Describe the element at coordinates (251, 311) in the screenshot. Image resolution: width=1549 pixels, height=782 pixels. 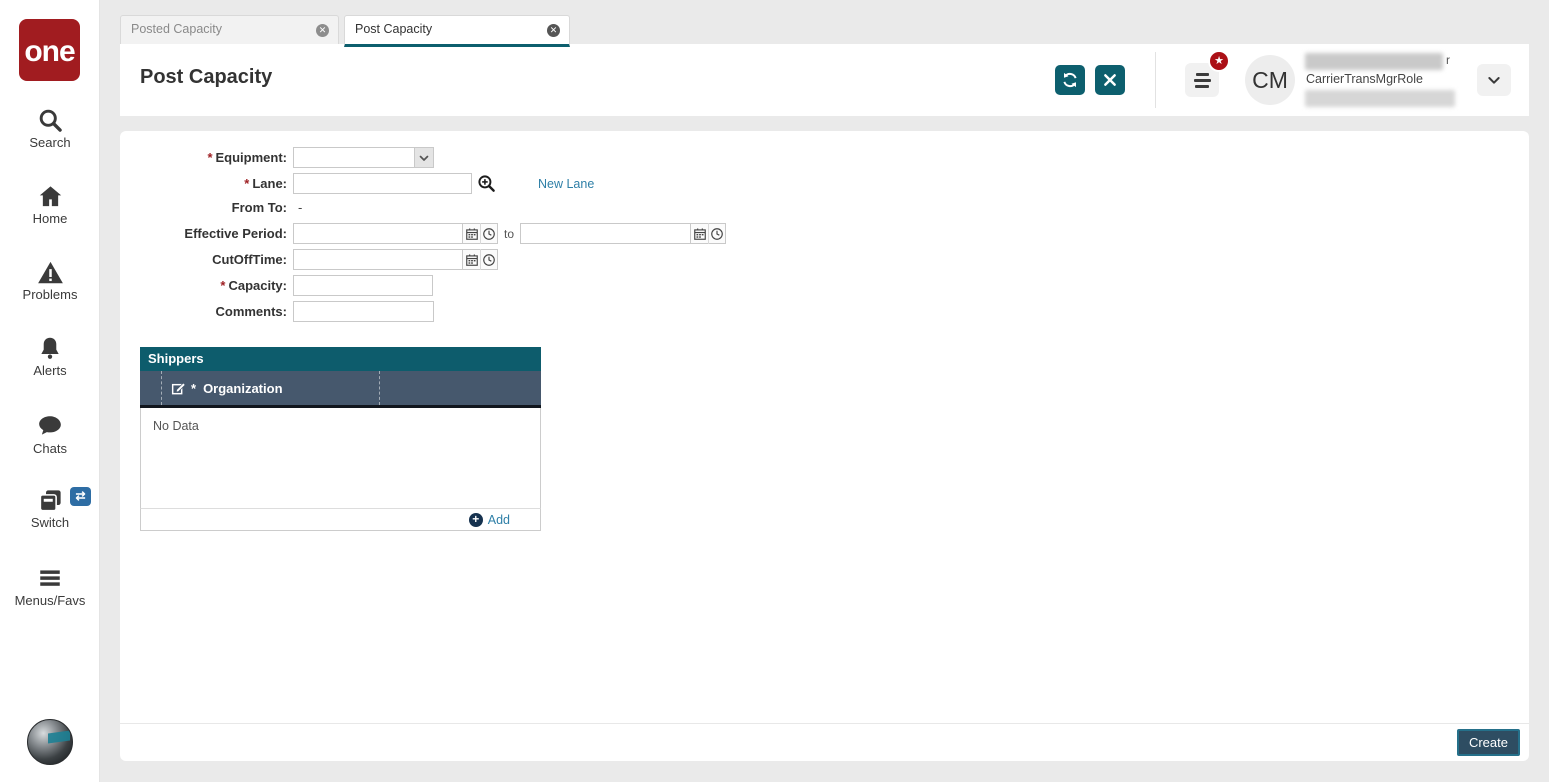
I see `comments-label: Comments:` at that location.